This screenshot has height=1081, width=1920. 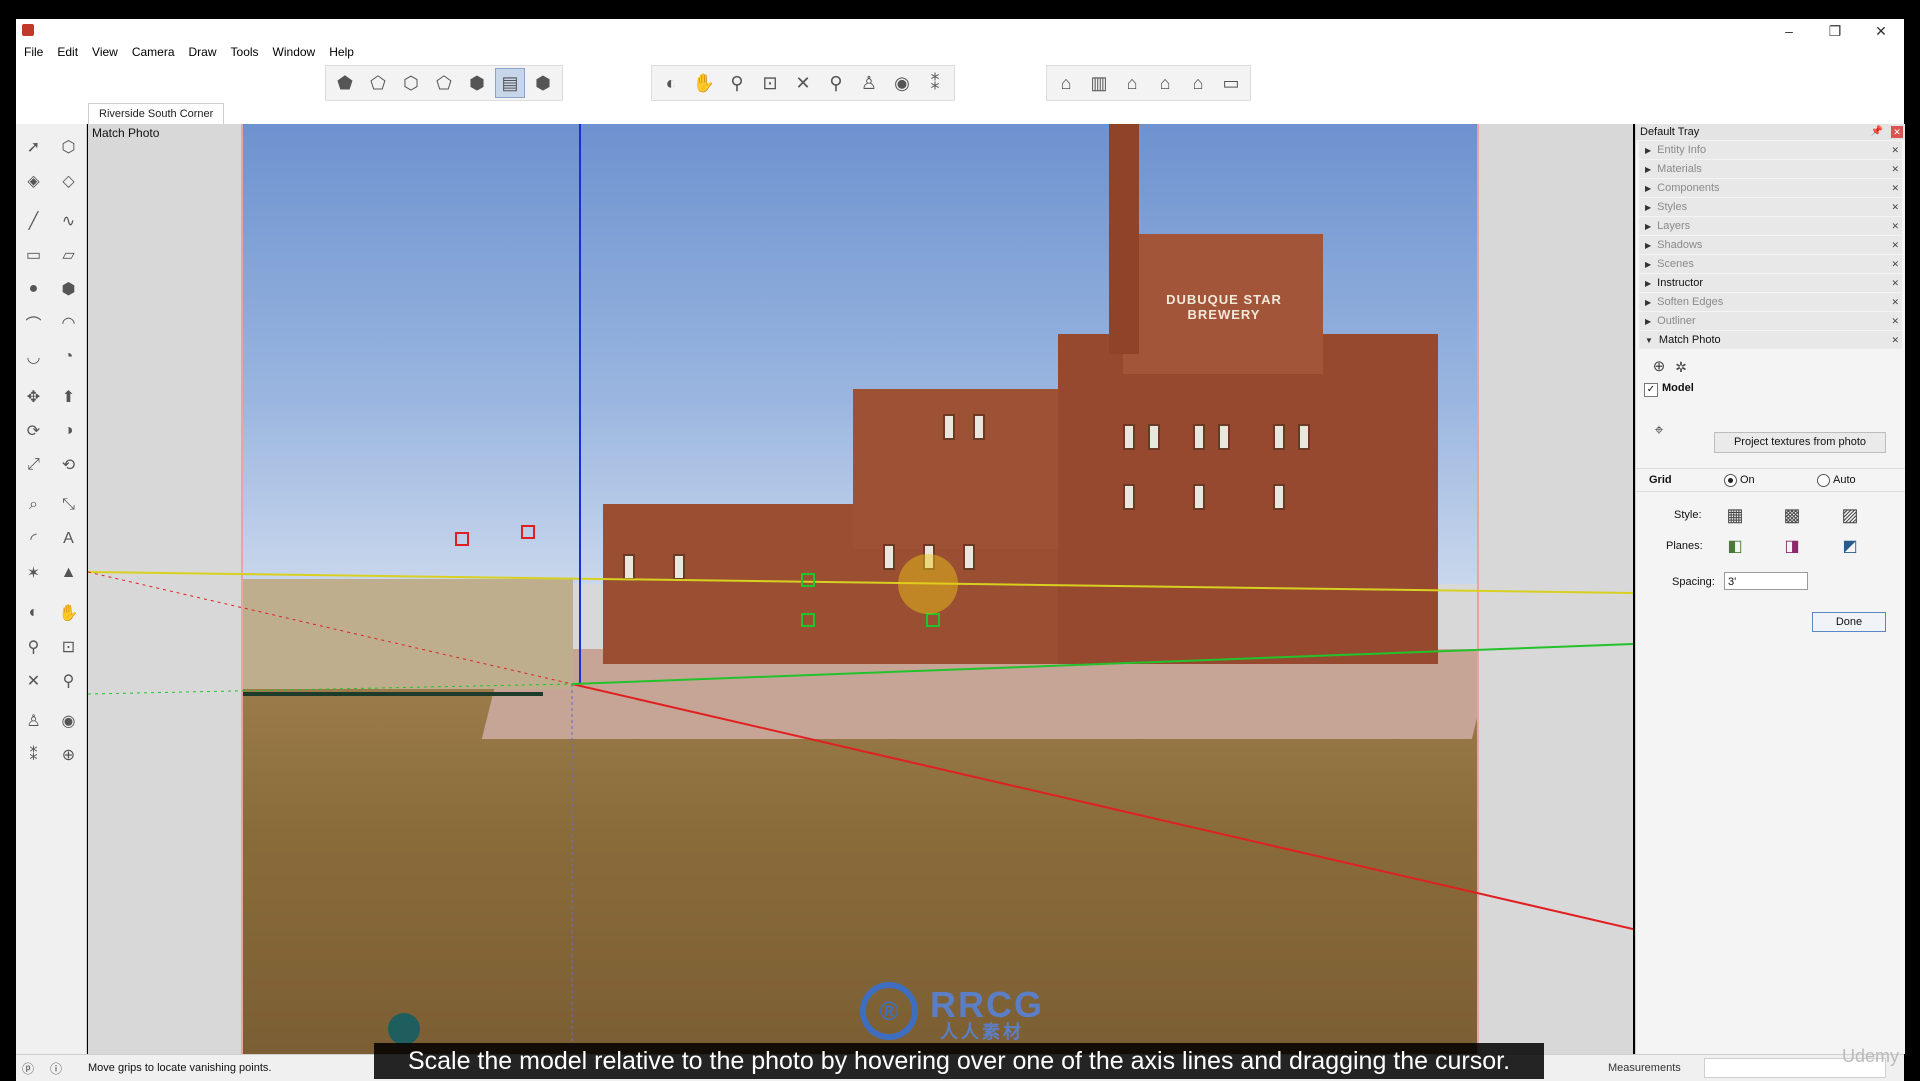 I want to click on freehand-icon: ∿, so click(x=69, y=221).